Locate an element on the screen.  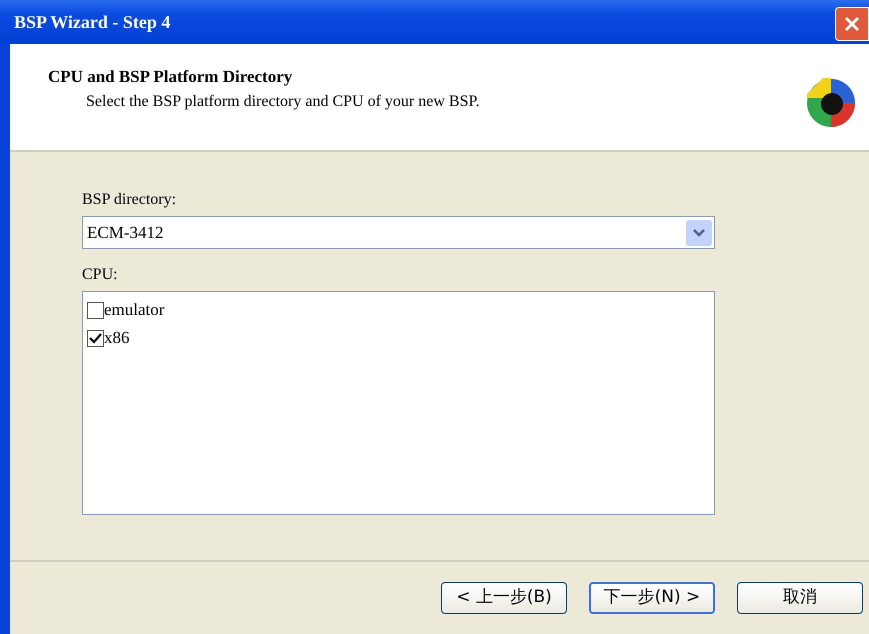
close-button is located at coordinates (852, 24).